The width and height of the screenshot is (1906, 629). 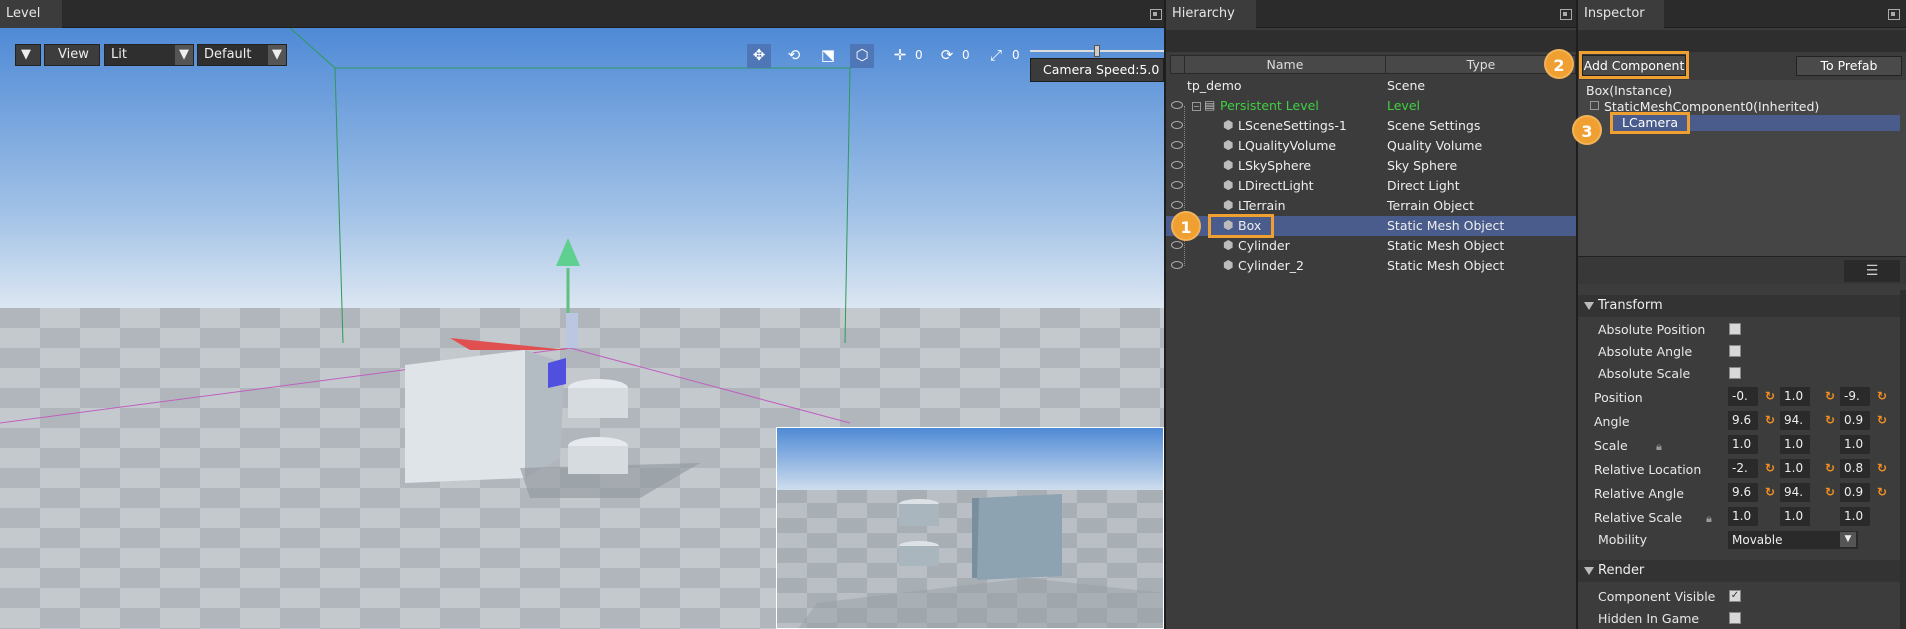 What do you see at coordinates (966, 55) in the screenshot?
I see `rotate-snap-value: 0` at bounding box center [966, 55].